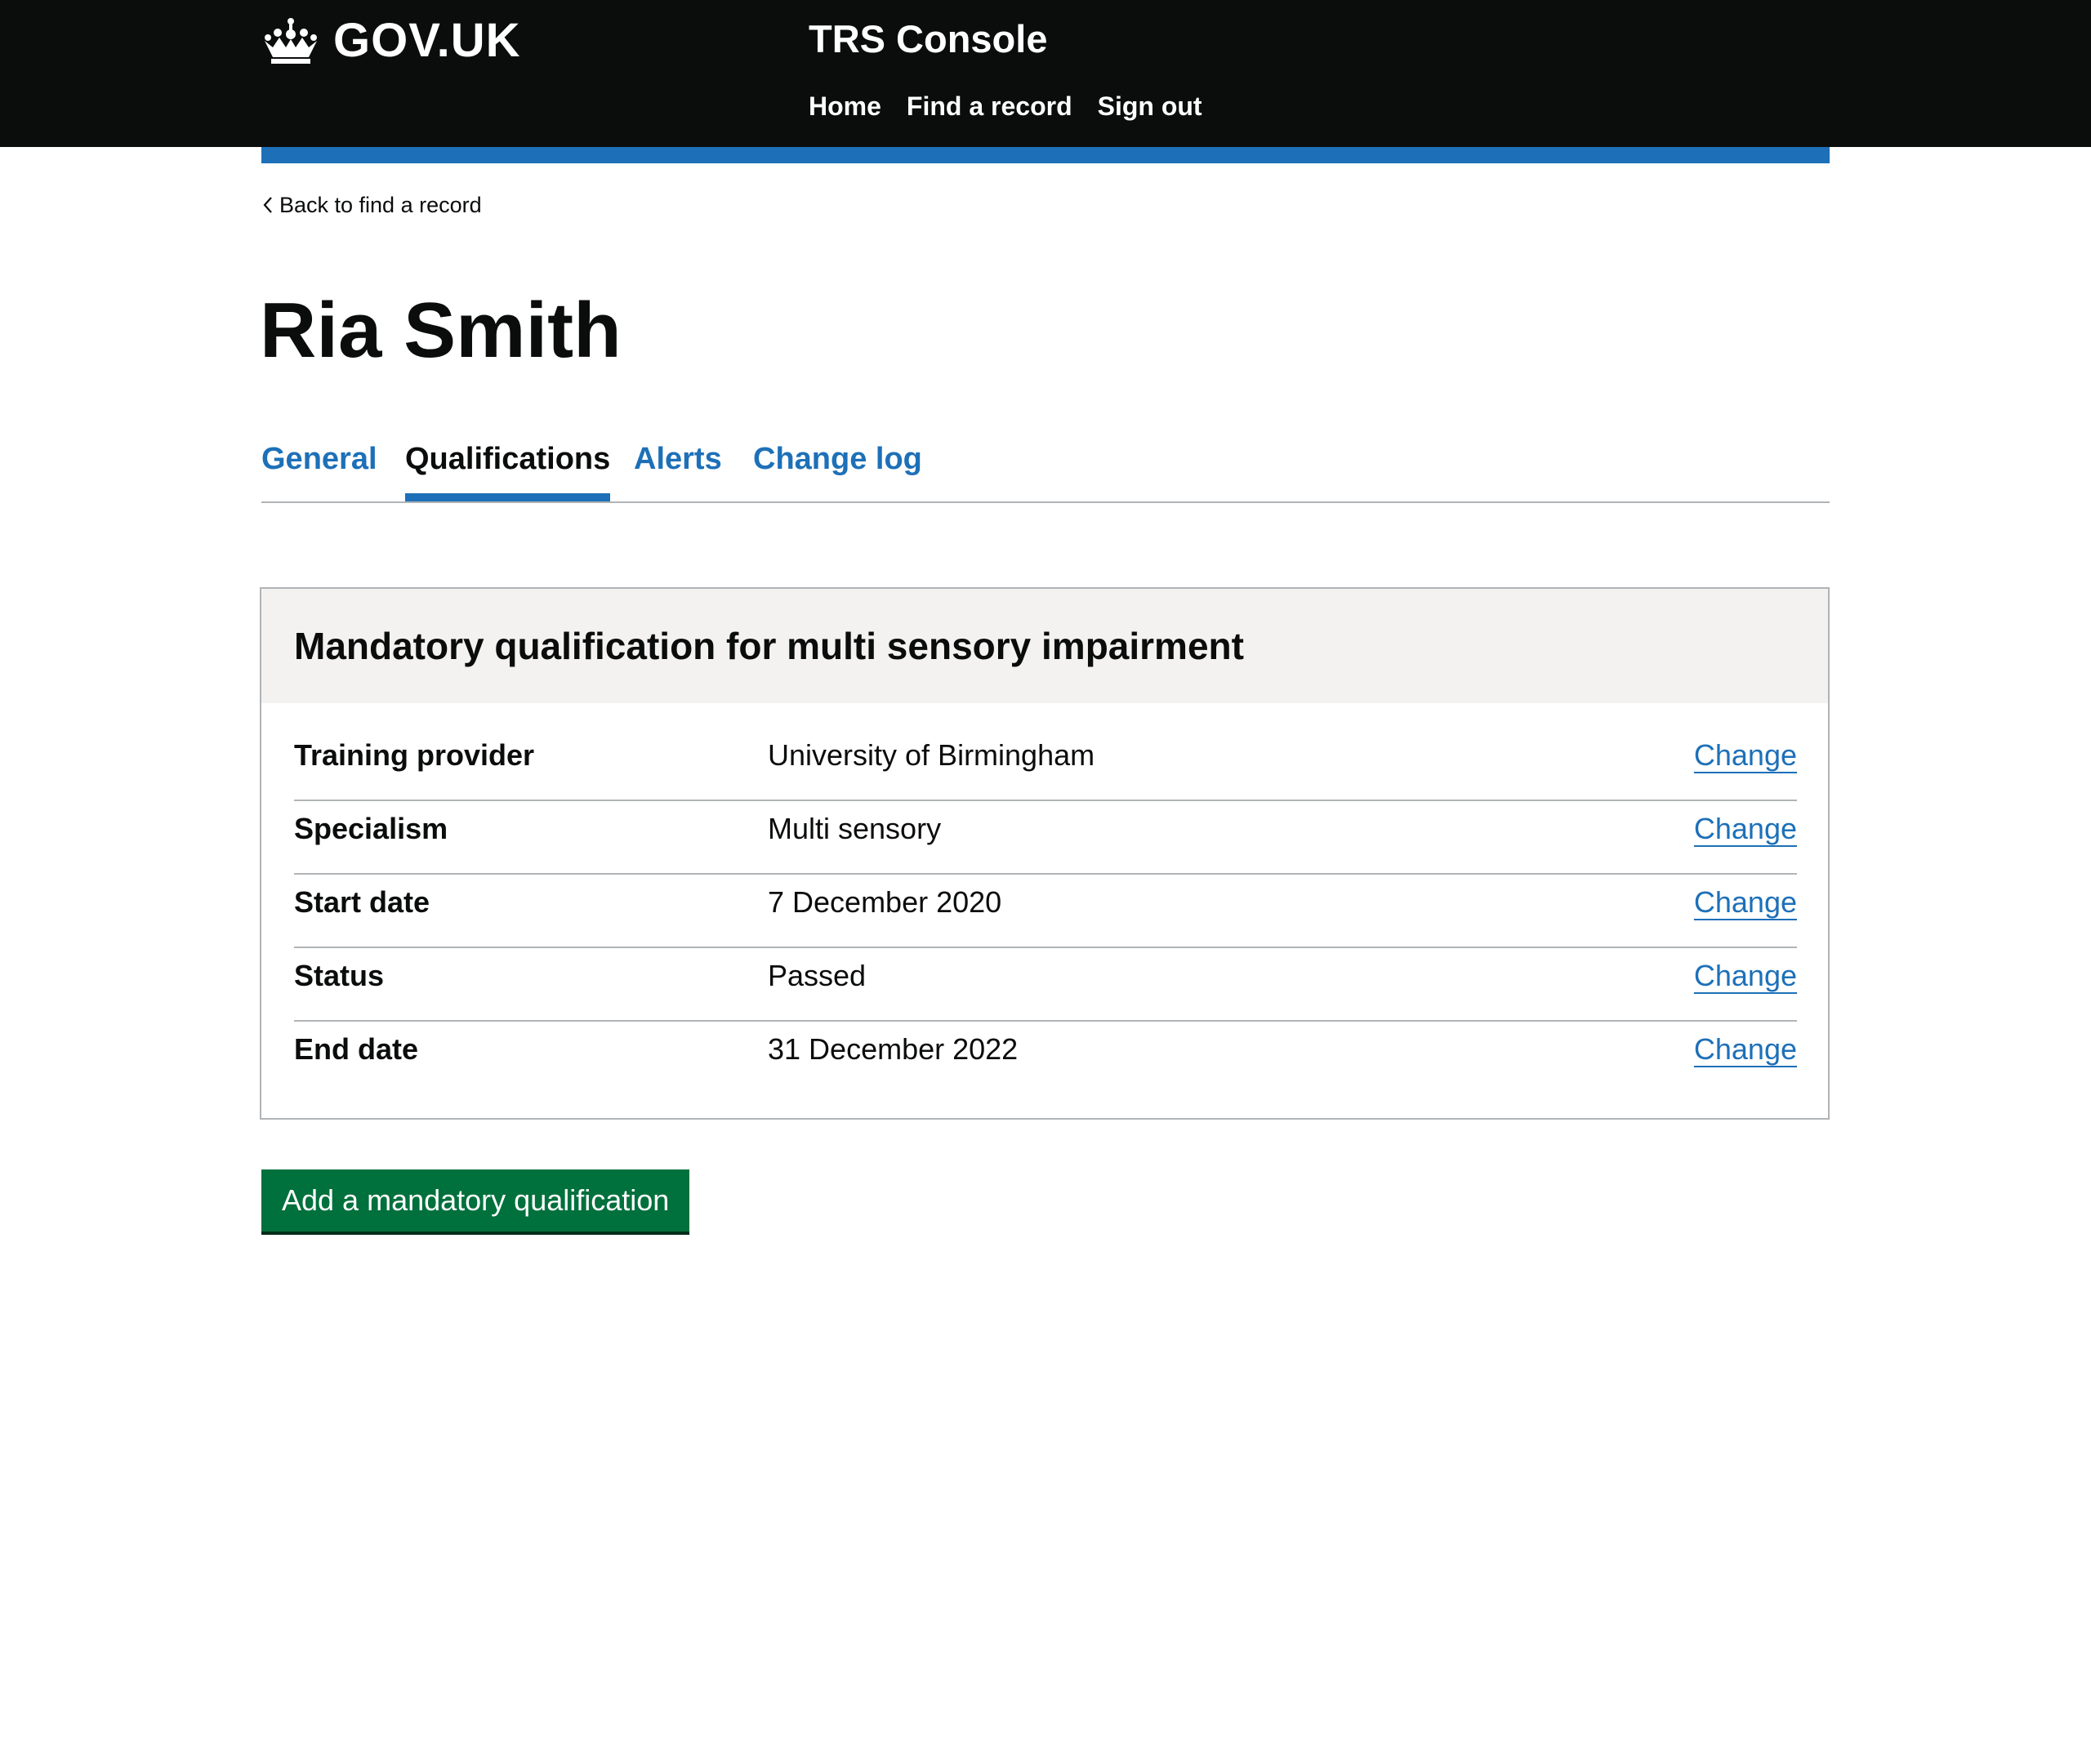 This screenshot has height=1764, width=2091. What do you see at coordinates (339, 976) in the screenshot?
I see `row-key: Status` at bounding box center [339, 976].